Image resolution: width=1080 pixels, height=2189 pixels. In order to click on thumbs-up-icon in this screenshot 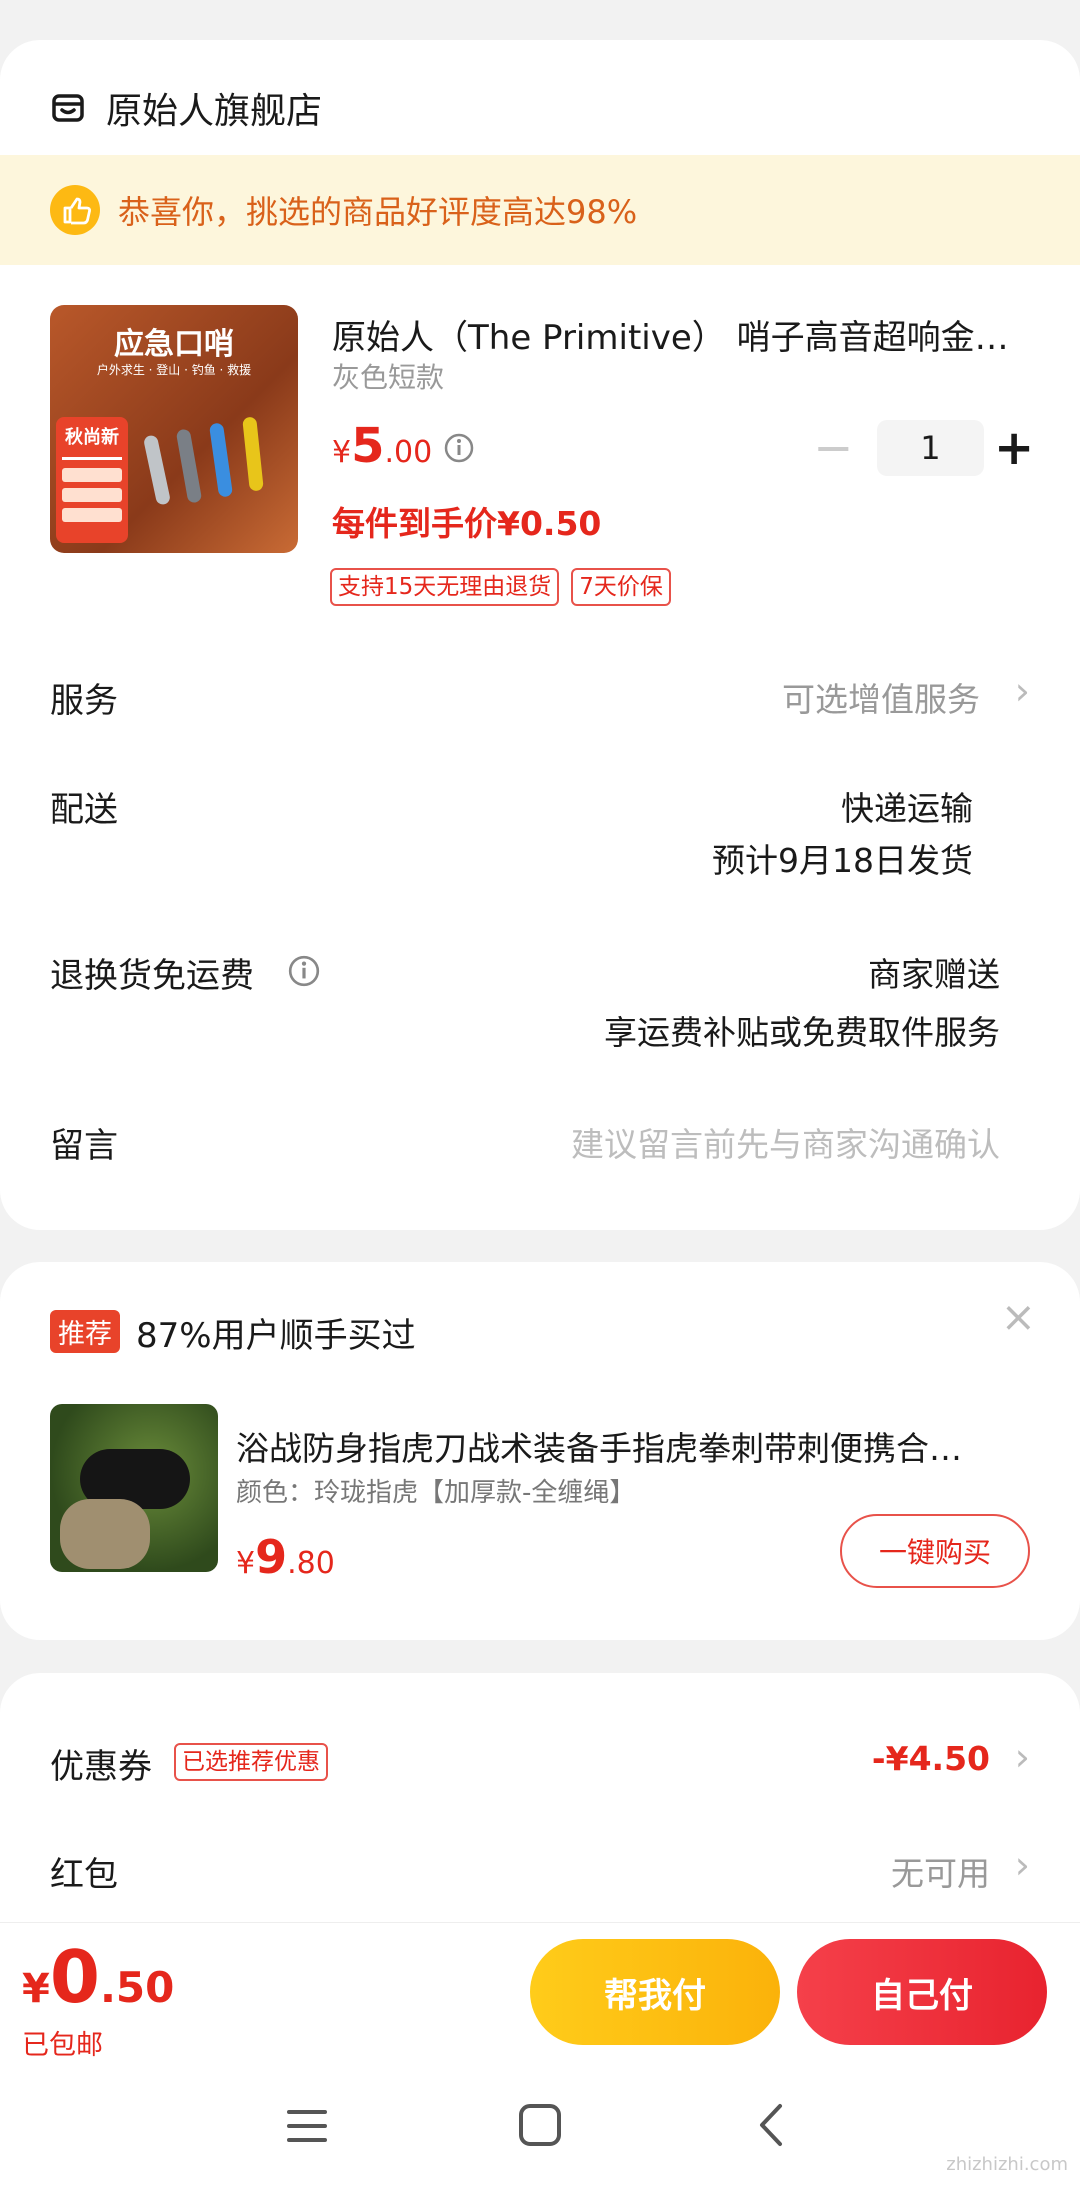, I will do `click(75, 210)`.